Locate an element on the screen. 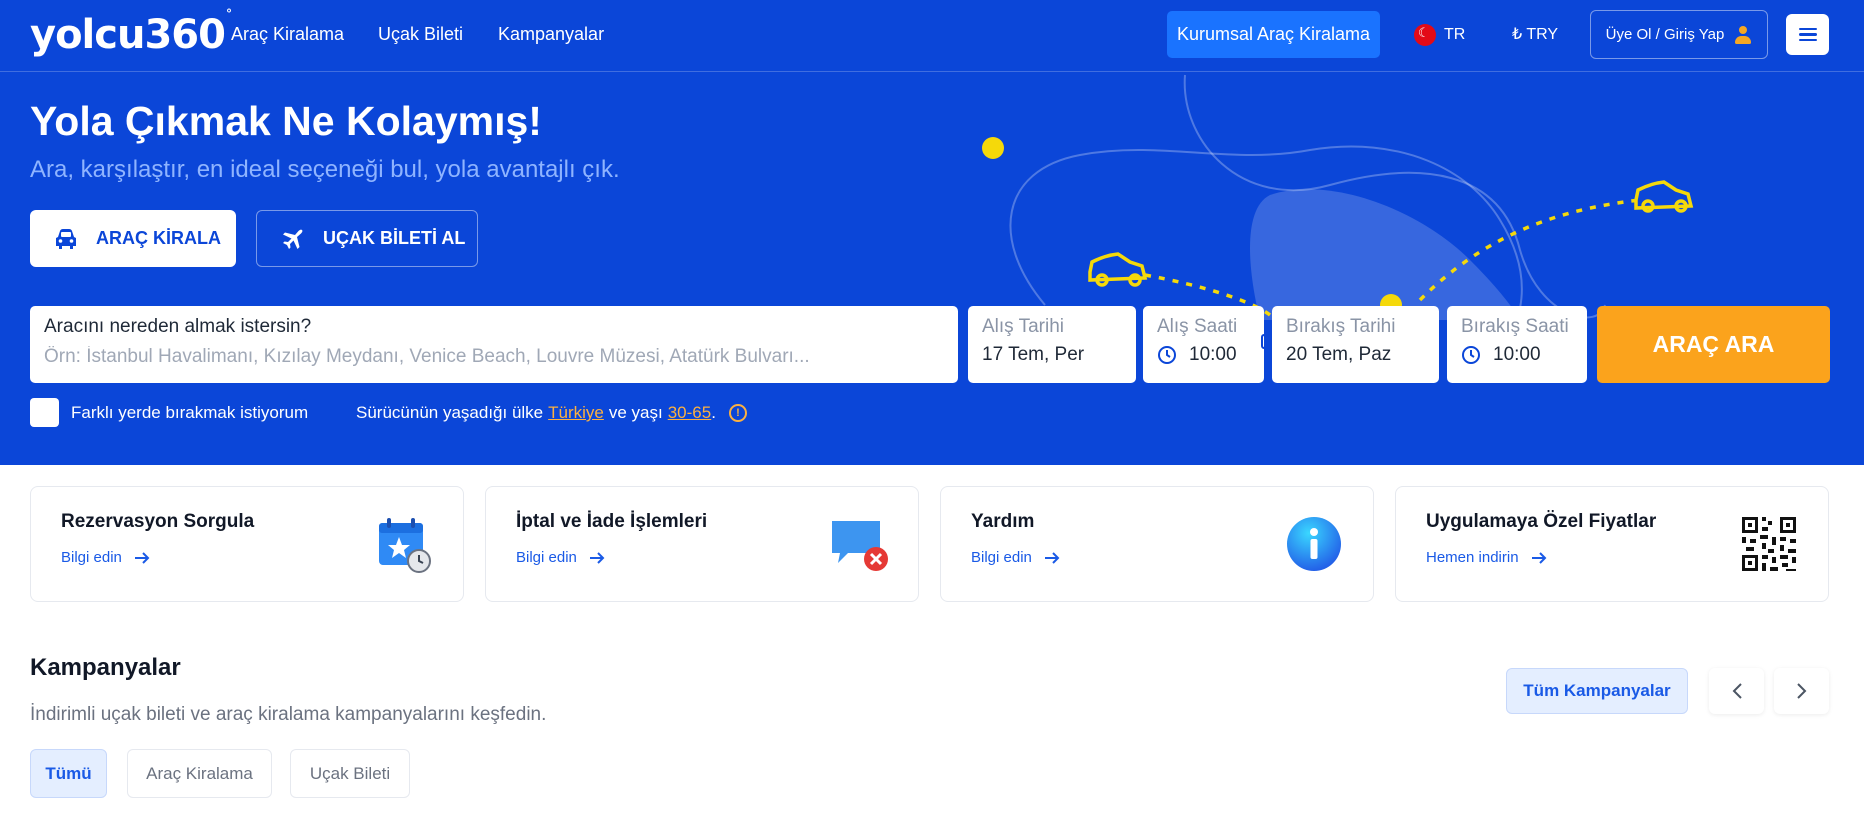  all-campaigns-button: Tüm Kampanyalar is located at coordinates (1597, 691).